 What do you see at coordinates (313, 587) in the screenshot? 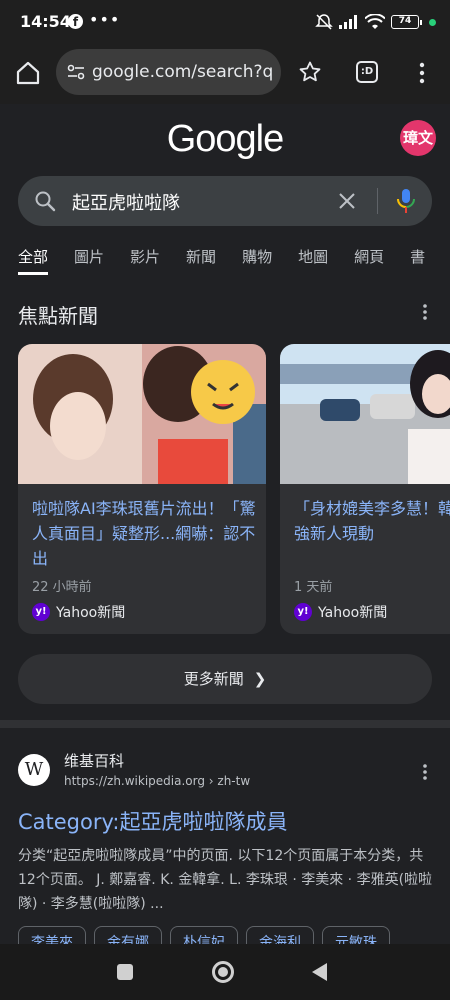
I see `news-time: 1 天前` at bounding box center [313, 587].